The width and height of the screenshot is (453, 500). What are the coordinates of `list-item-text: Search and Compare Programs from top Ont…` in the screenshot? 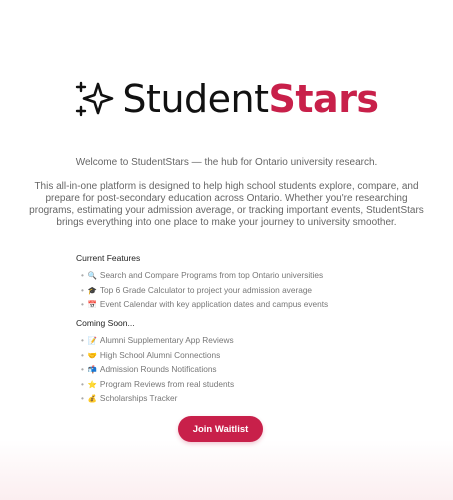 It's located at (211, 275).